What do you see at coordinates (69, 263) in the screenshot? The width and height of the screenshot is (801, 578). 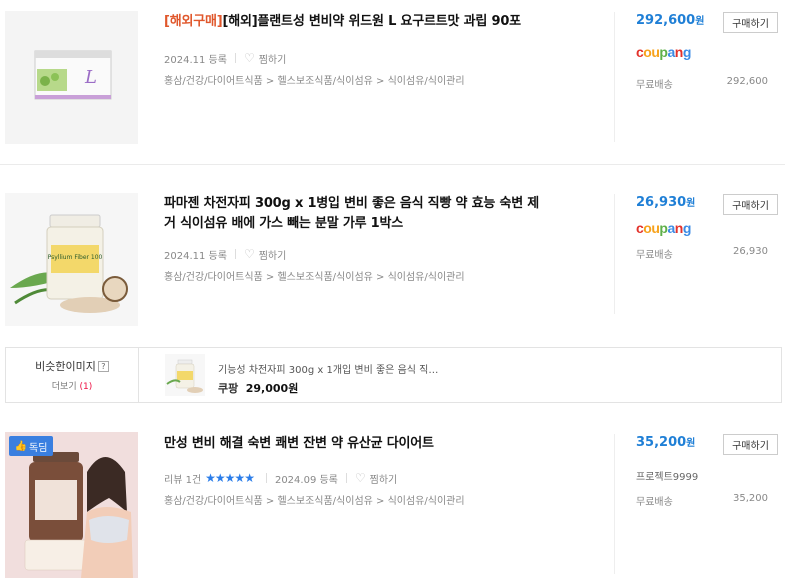 I see `psyllium-jar-illustration: Psyllium Fiber 100` at bounding box center [69, 263].